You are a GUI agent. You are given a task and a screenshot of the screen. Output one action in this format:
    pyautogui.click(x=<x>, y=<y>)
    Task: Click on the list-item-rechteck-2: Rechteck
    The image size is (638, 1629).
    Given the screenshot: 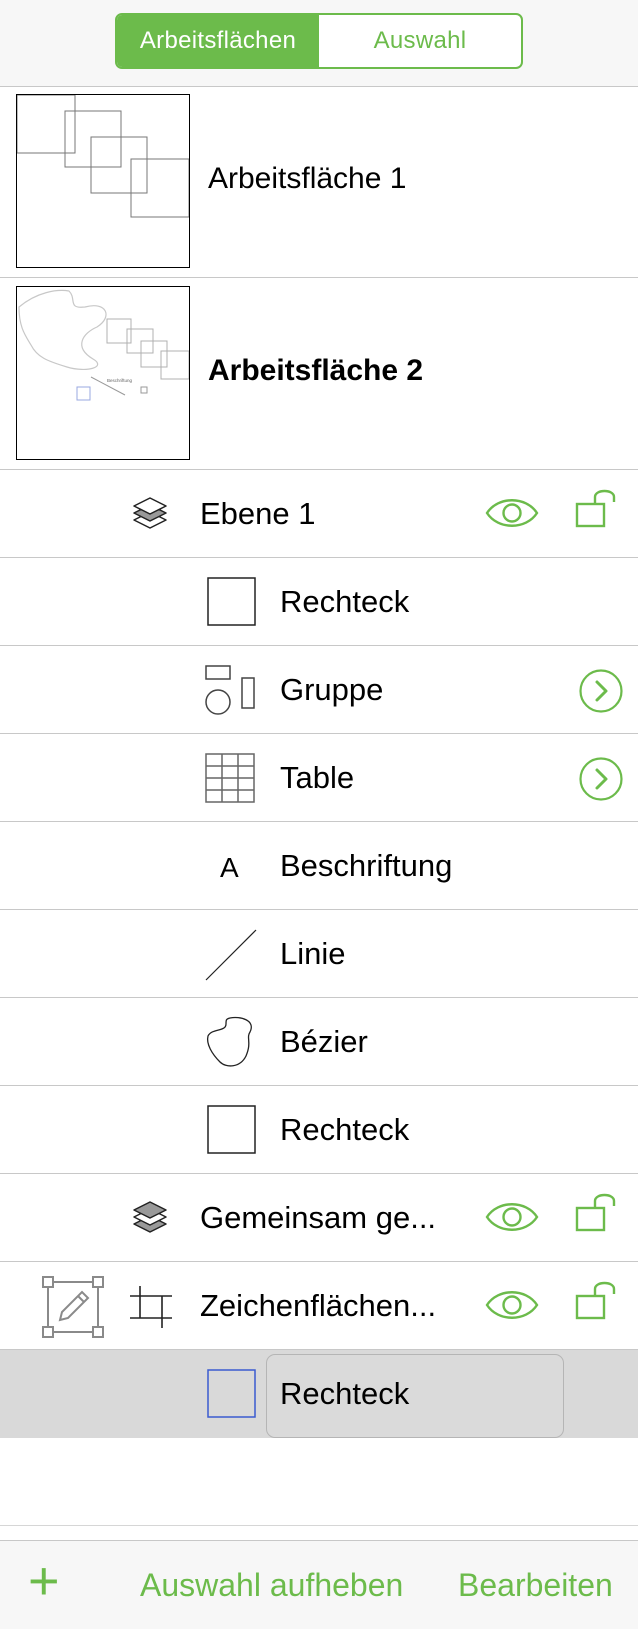 What is the action you would take?
    pyautogui.click(x=319, y=1130)
    